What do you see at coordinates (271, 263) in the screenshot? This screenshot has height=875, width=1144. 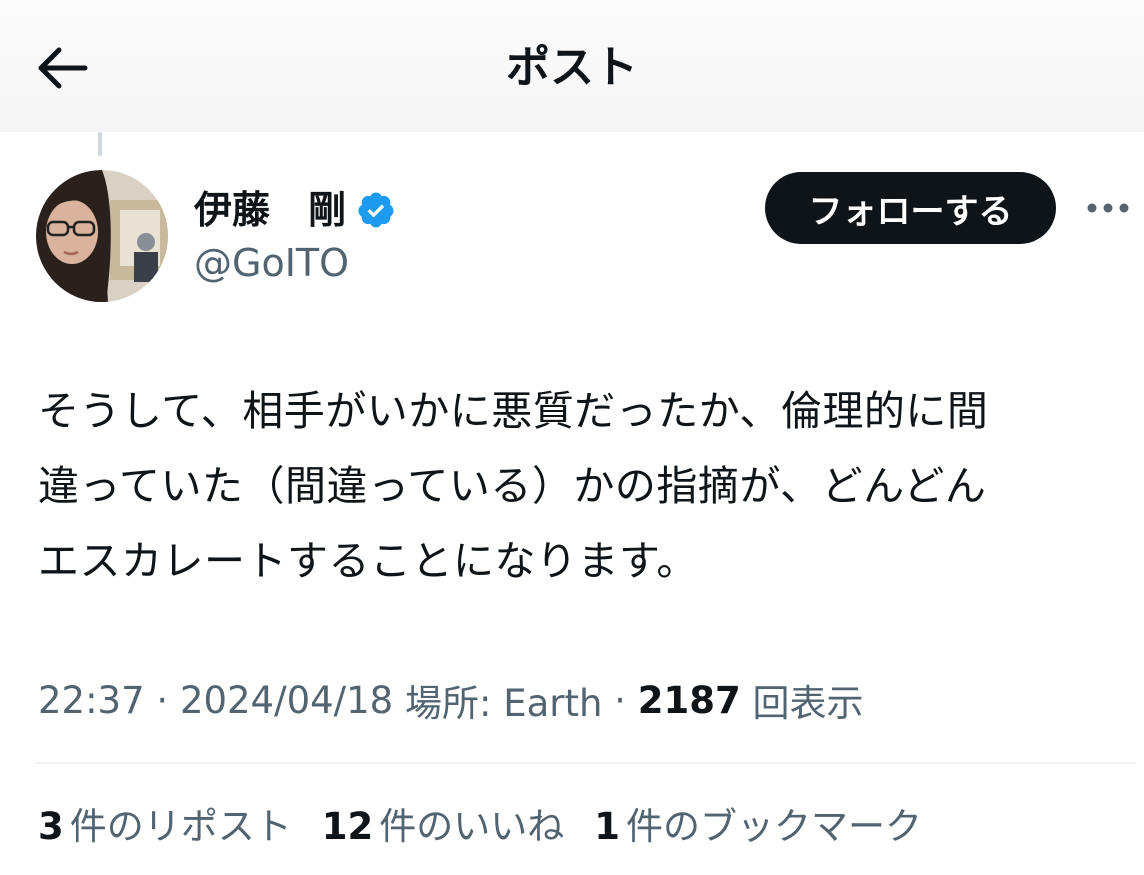 I see `author-handle: @GoITO` at bounding box center [271, 263].